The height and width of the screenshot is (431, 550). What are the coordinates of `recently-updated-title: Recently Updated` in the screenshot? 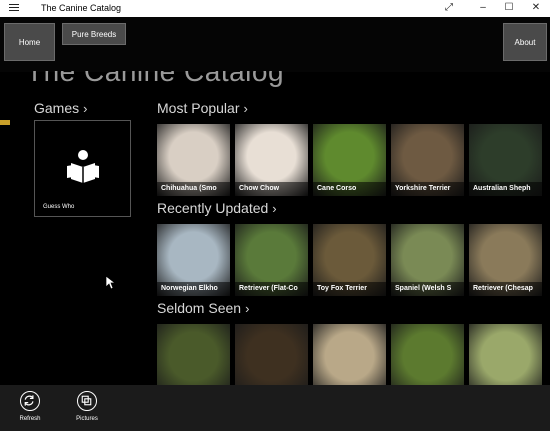 It's located at (213, 208).